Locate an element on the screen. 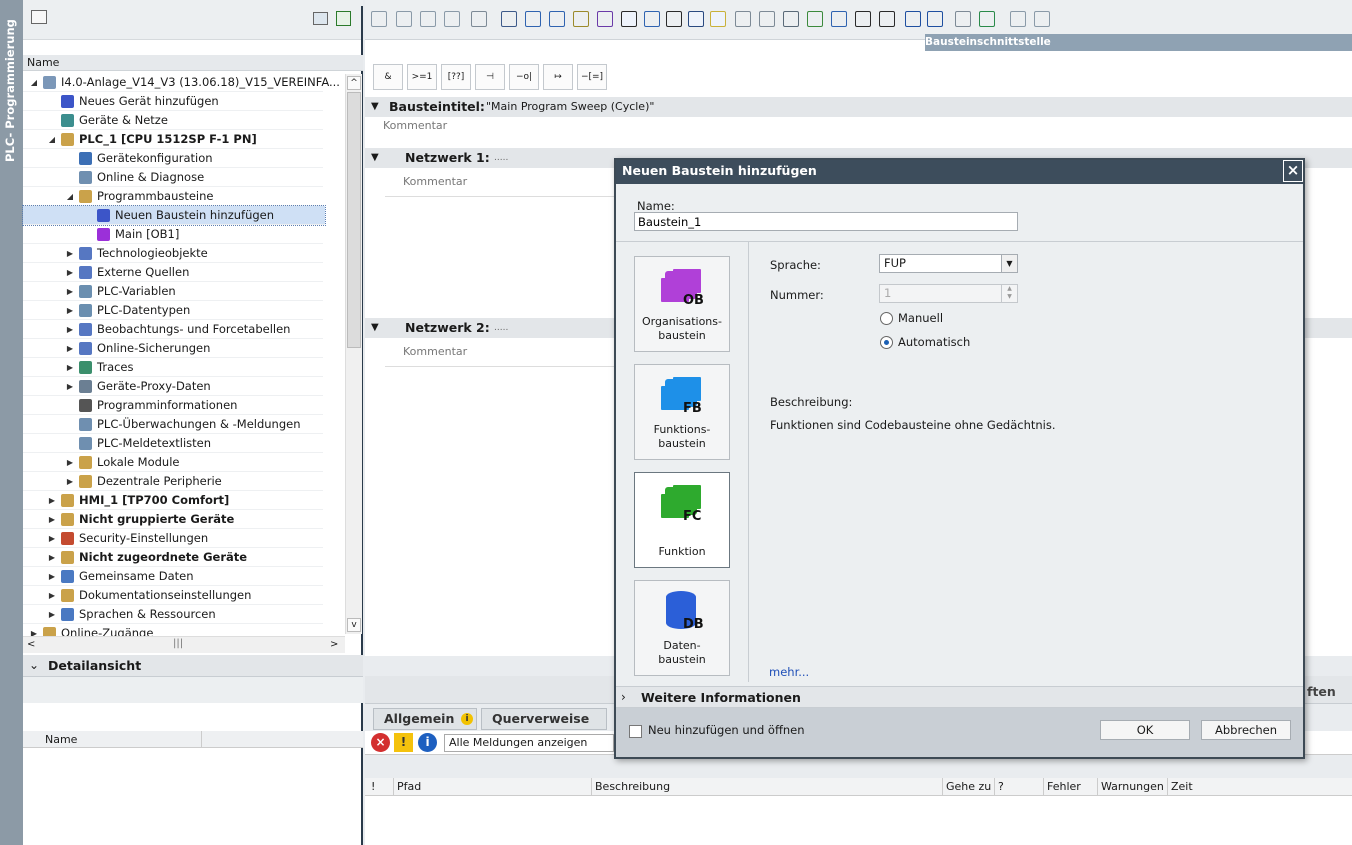  tree-item: ▶ Lokale Module is located at coordinates (173, 462).